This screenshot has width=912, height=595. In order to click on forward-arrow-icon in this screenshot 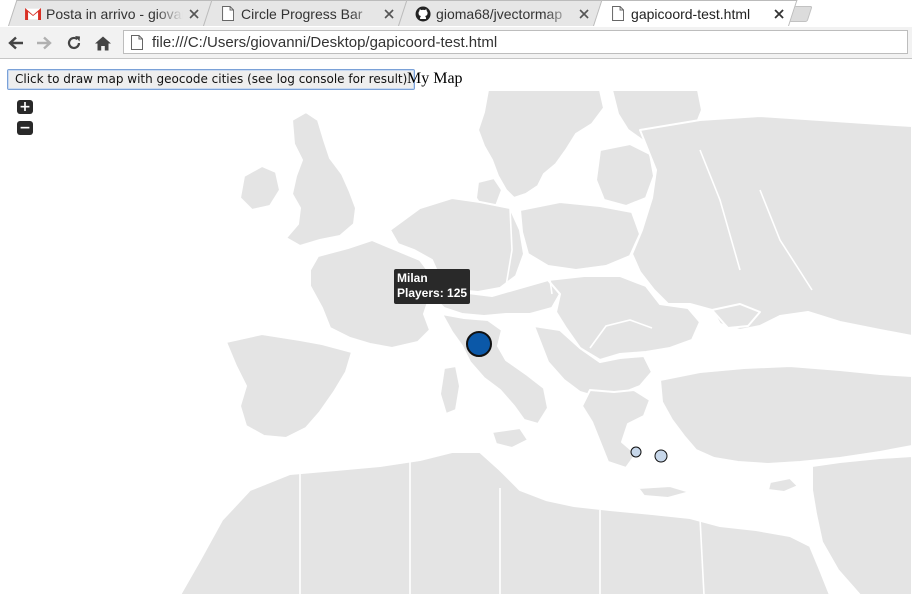, I will do `click(44, 43)`.